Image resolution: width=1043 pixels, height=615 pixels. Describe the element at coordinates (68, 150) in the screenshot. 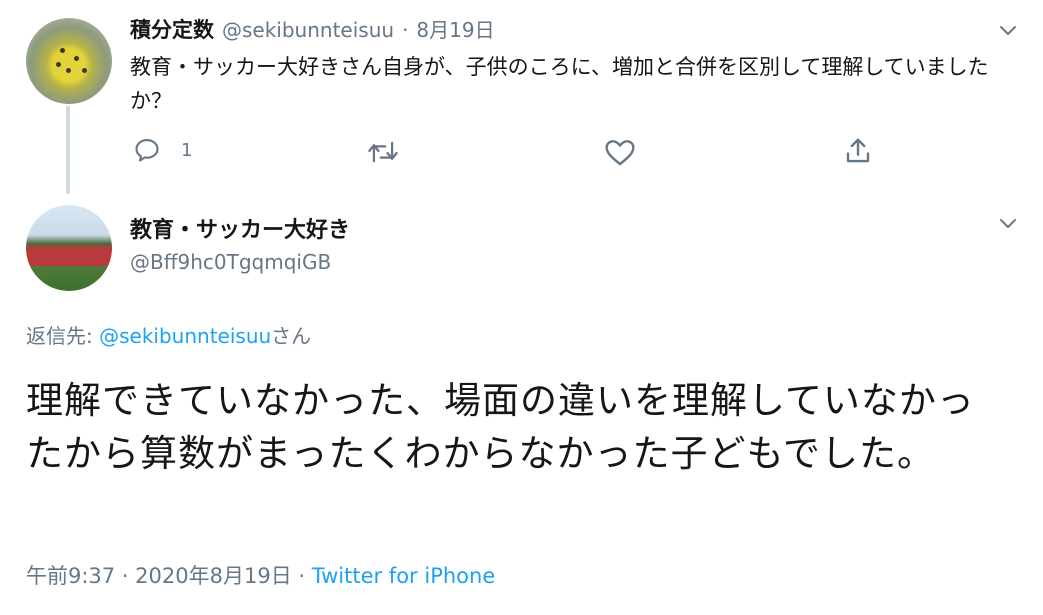

I see `thread-connector` at that location.